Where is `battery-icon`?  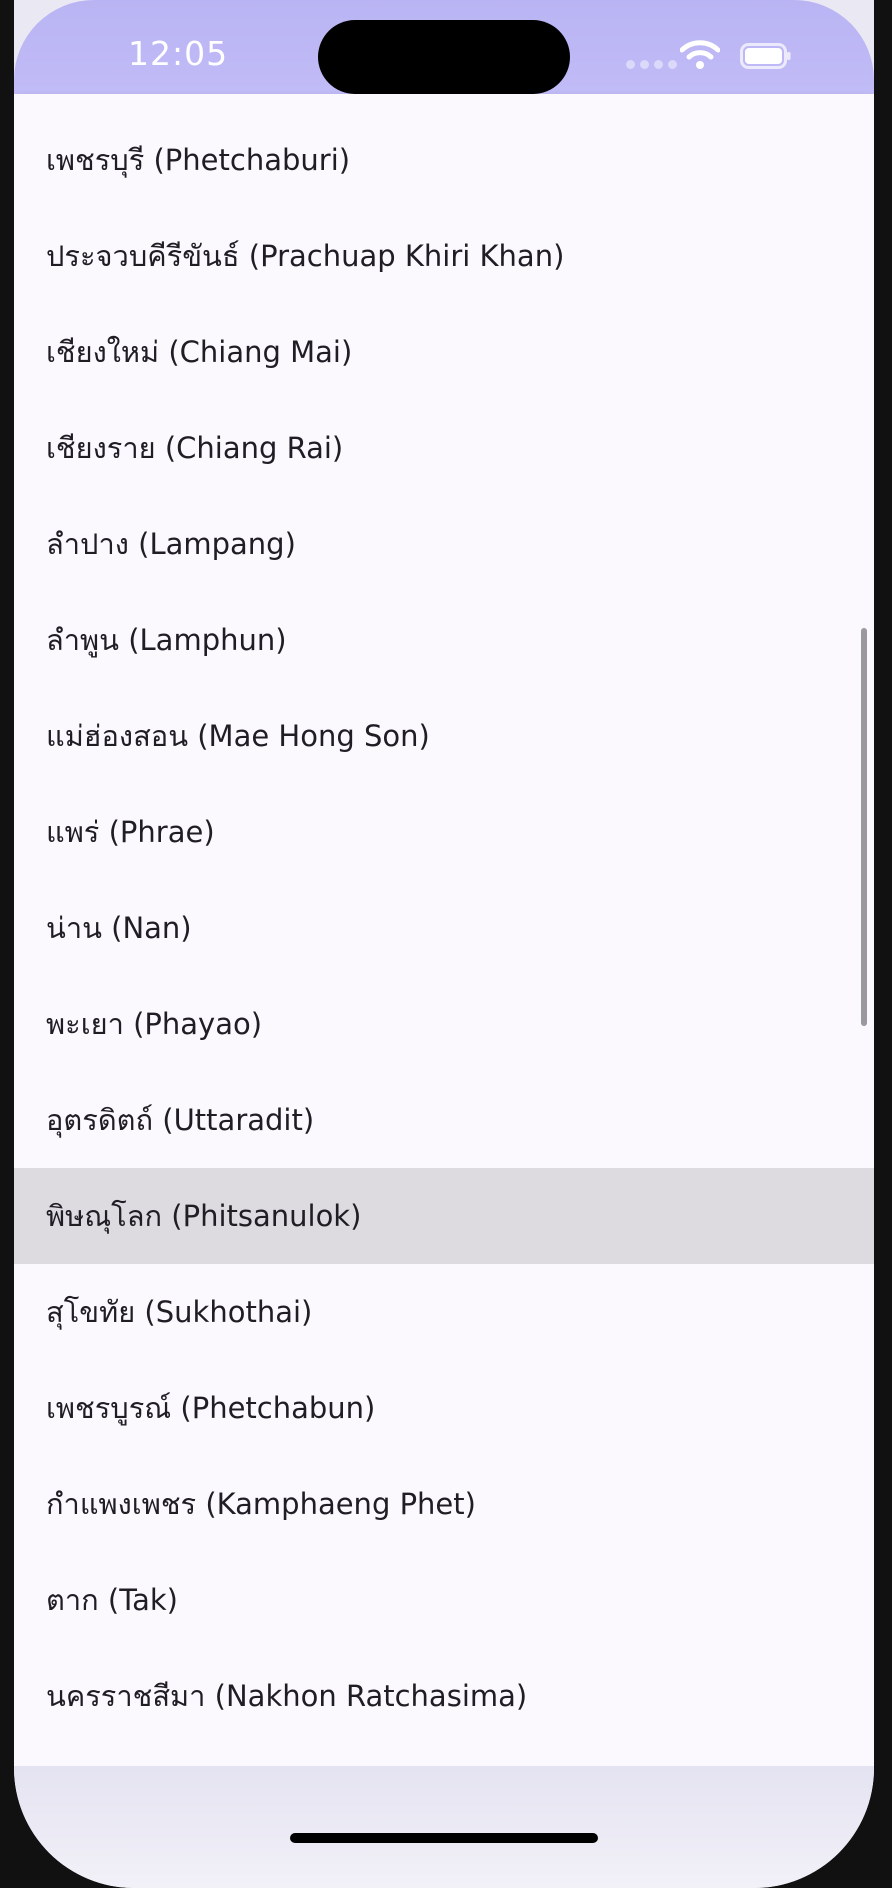 battery-icon is located at coordinates (765, 56).